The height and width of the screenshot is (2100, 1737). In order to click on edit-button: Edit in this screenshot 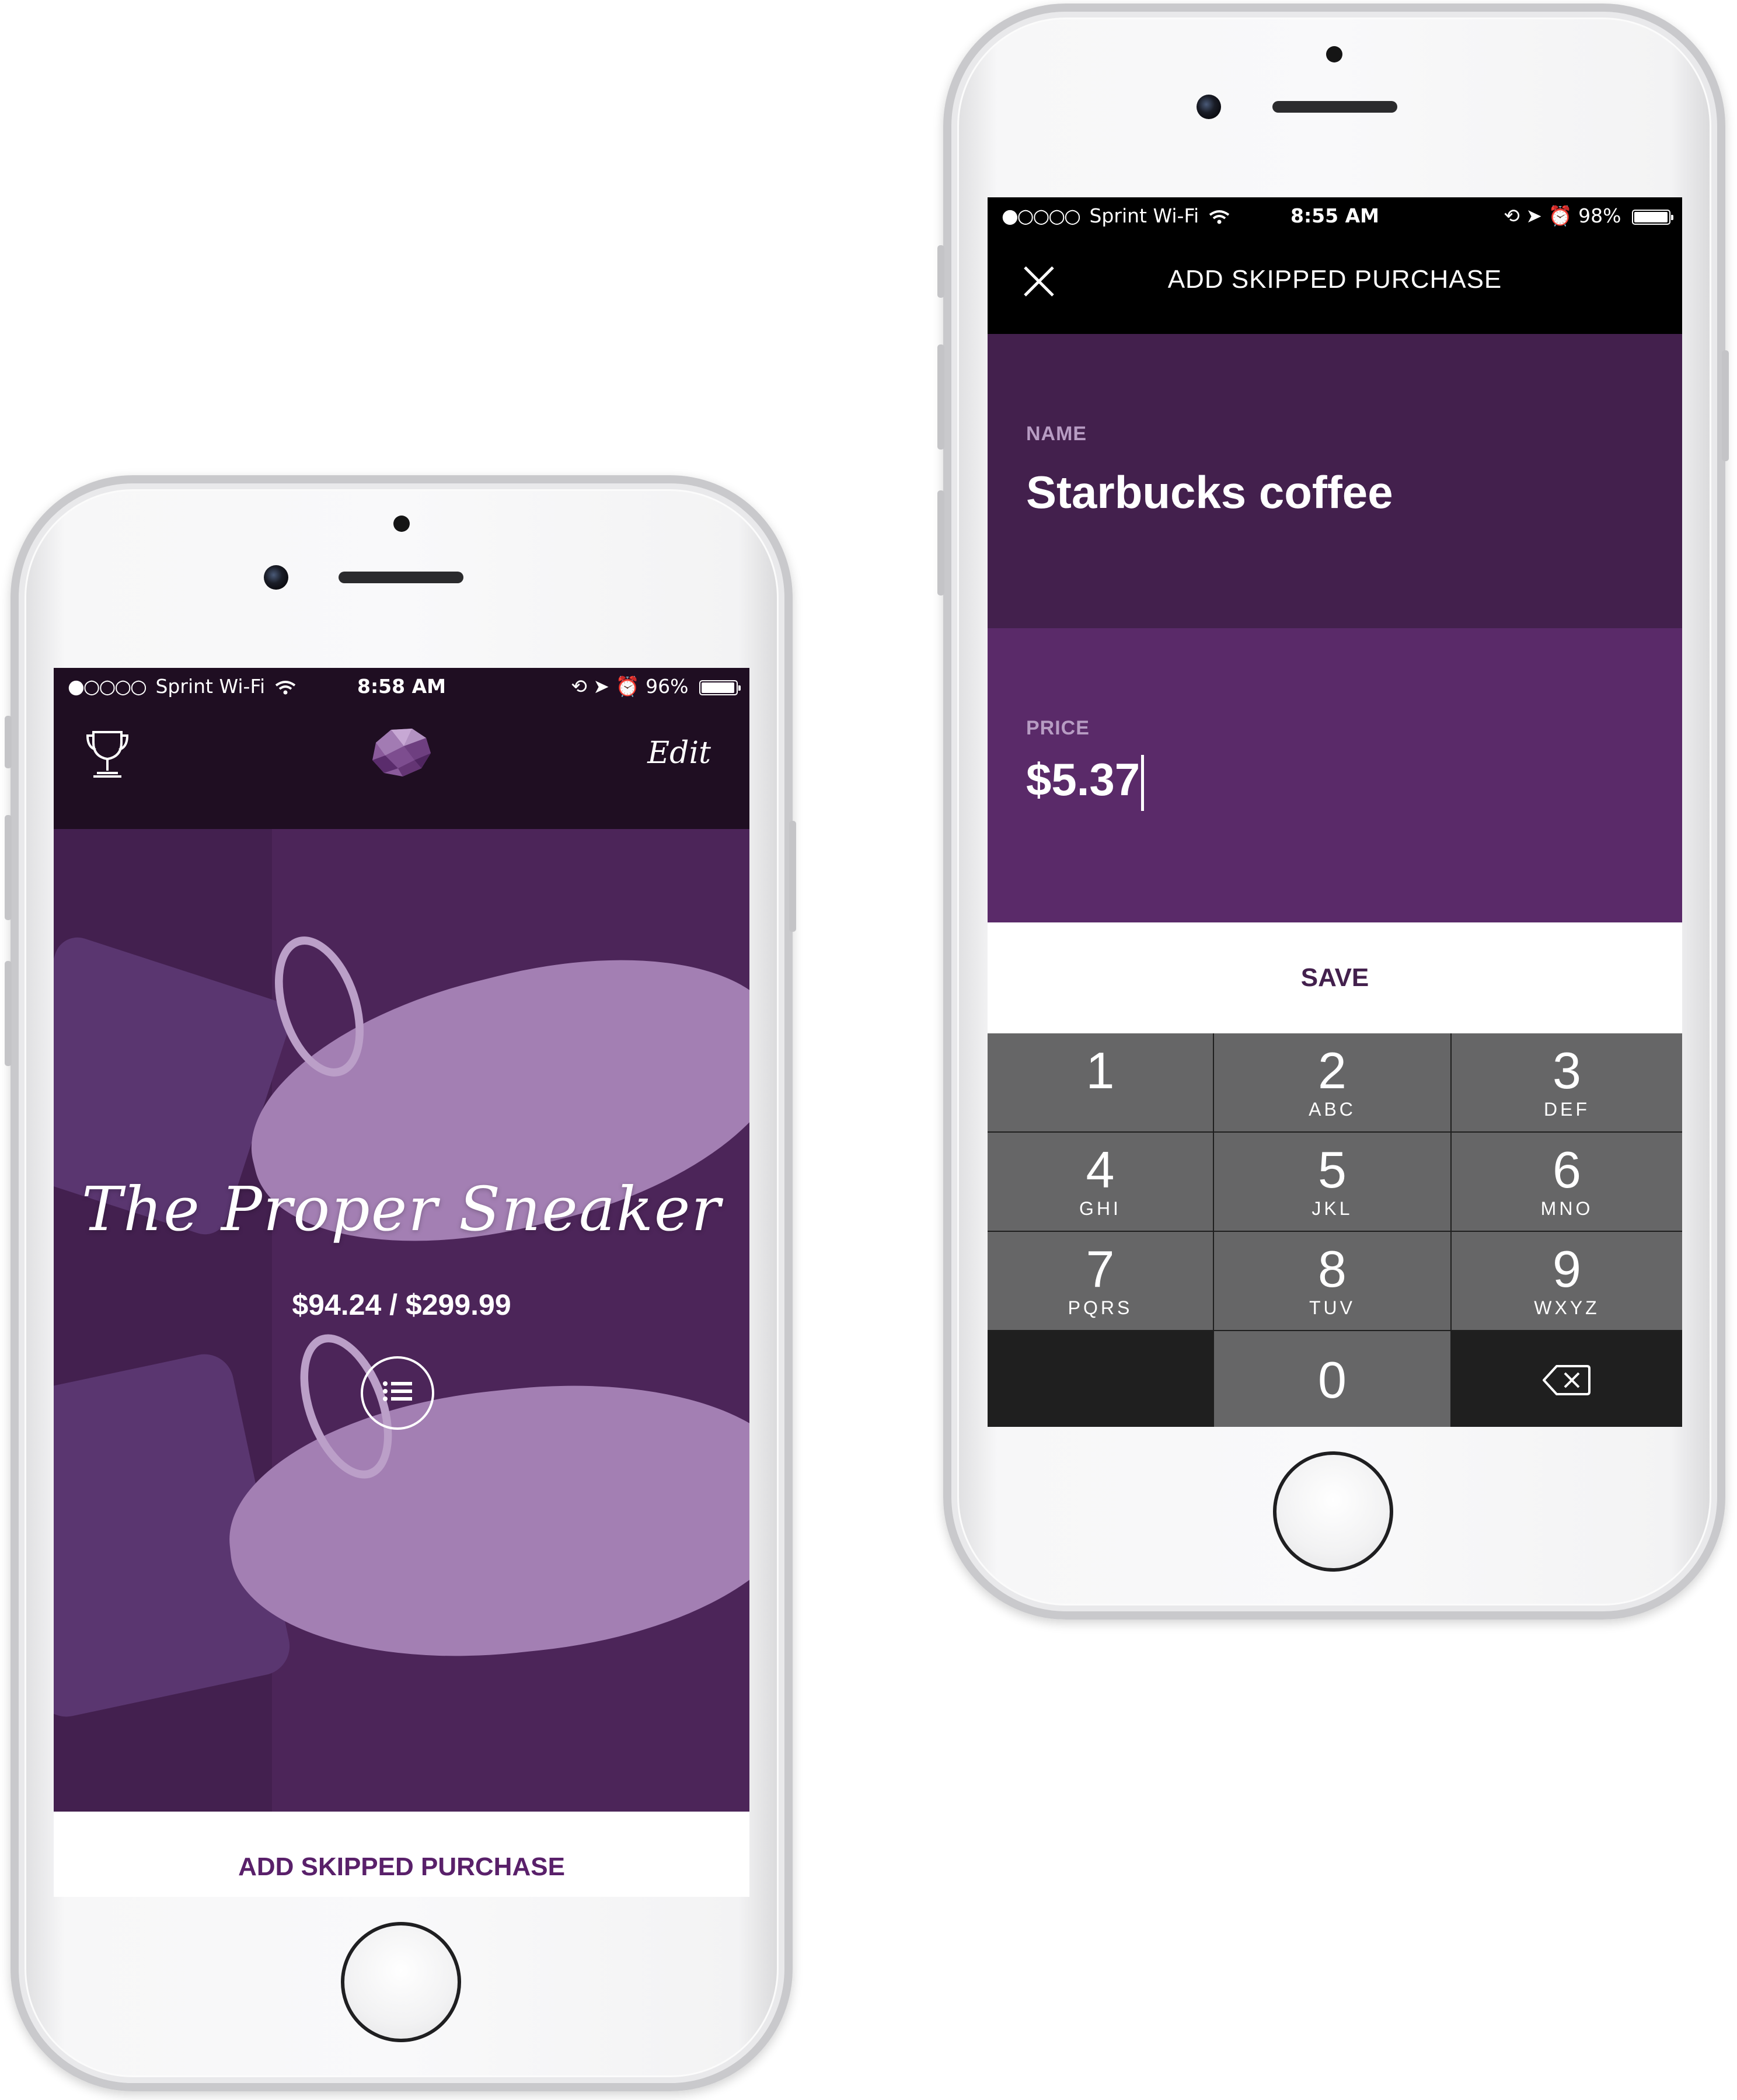, I will do `click(679, 754)`.